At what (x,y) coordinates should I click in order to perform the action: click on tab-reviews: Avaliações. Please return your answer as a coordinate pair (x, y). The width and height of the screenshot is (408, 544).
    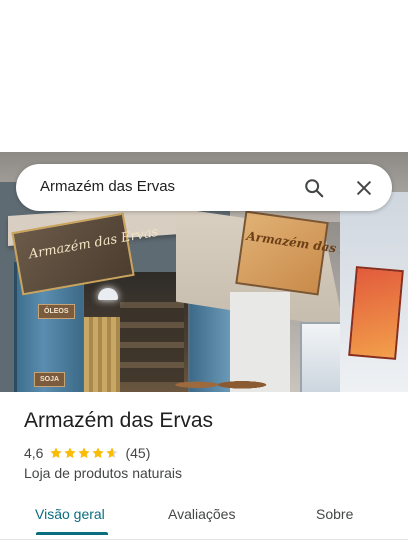
    Looking at the image, I should click on (201, 514).